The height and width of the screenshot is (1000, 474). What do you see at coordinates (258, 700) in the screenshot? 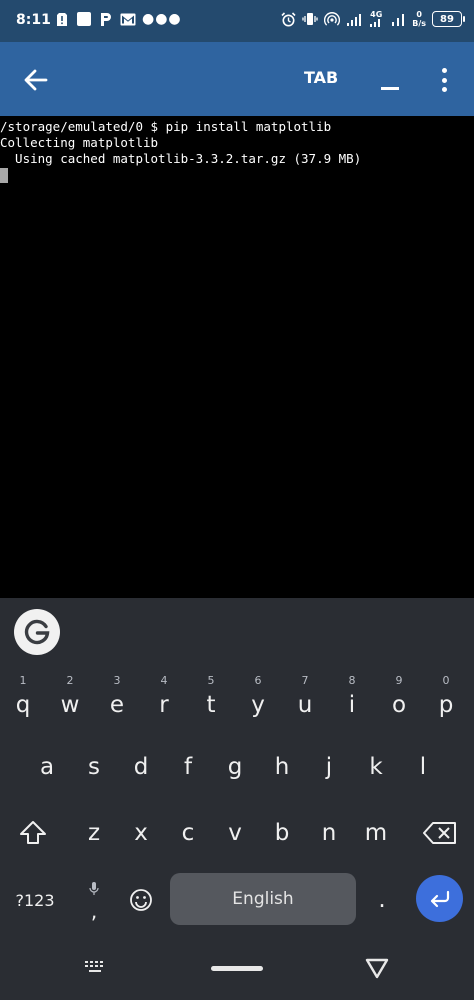
I see `key-y: 6y` at bounding box center [258, 700].